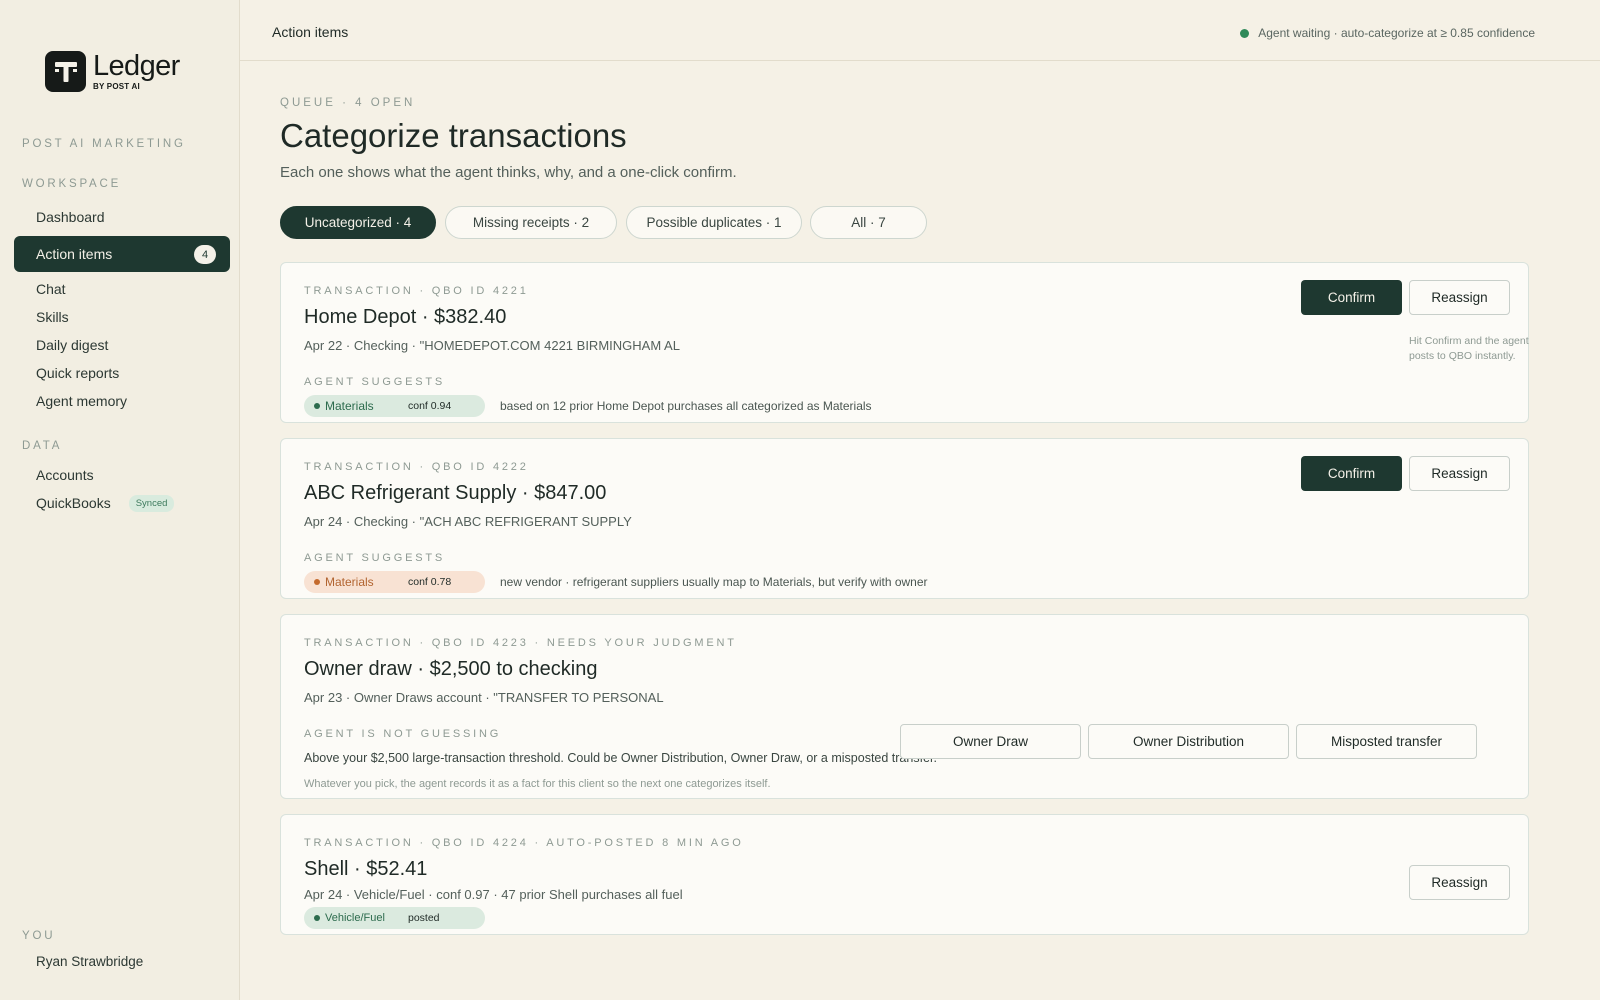  I want to click on logo-wordmark: Ledger, so click(136, 66).